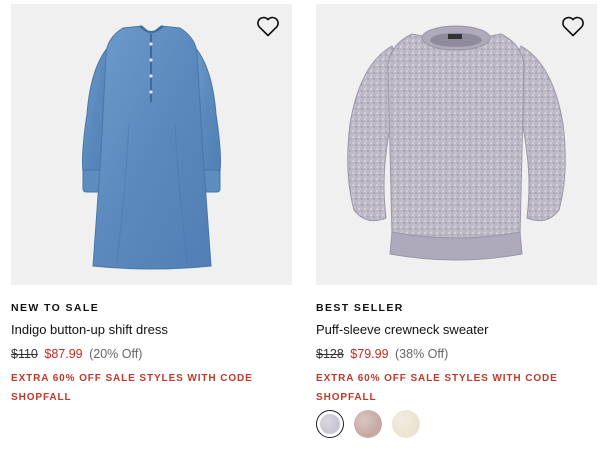 This screenshot has width=608, height=456. I want to click on product-name: Puff-sleeve crewneck sweater, so click(402, 329).